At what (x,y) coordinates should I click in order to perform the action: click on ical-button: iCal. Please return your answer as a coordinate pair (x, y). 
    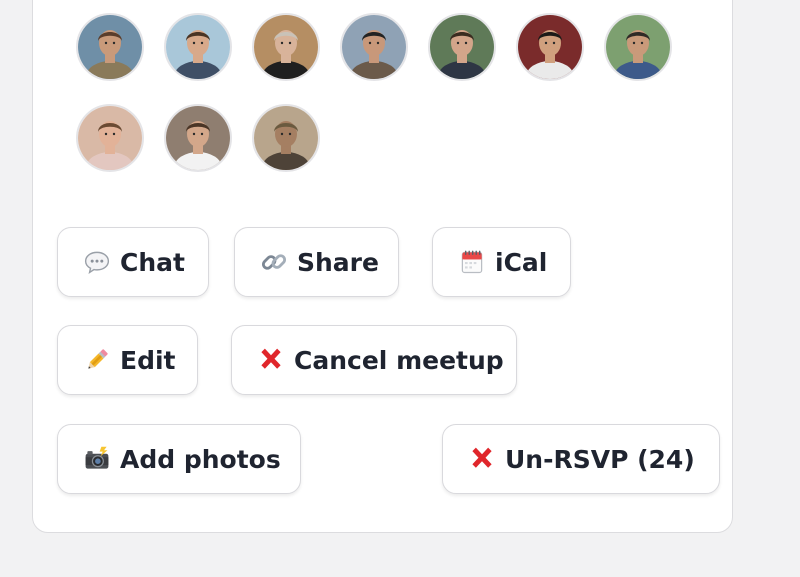
    Looking at the image, I should click on (501, 262).